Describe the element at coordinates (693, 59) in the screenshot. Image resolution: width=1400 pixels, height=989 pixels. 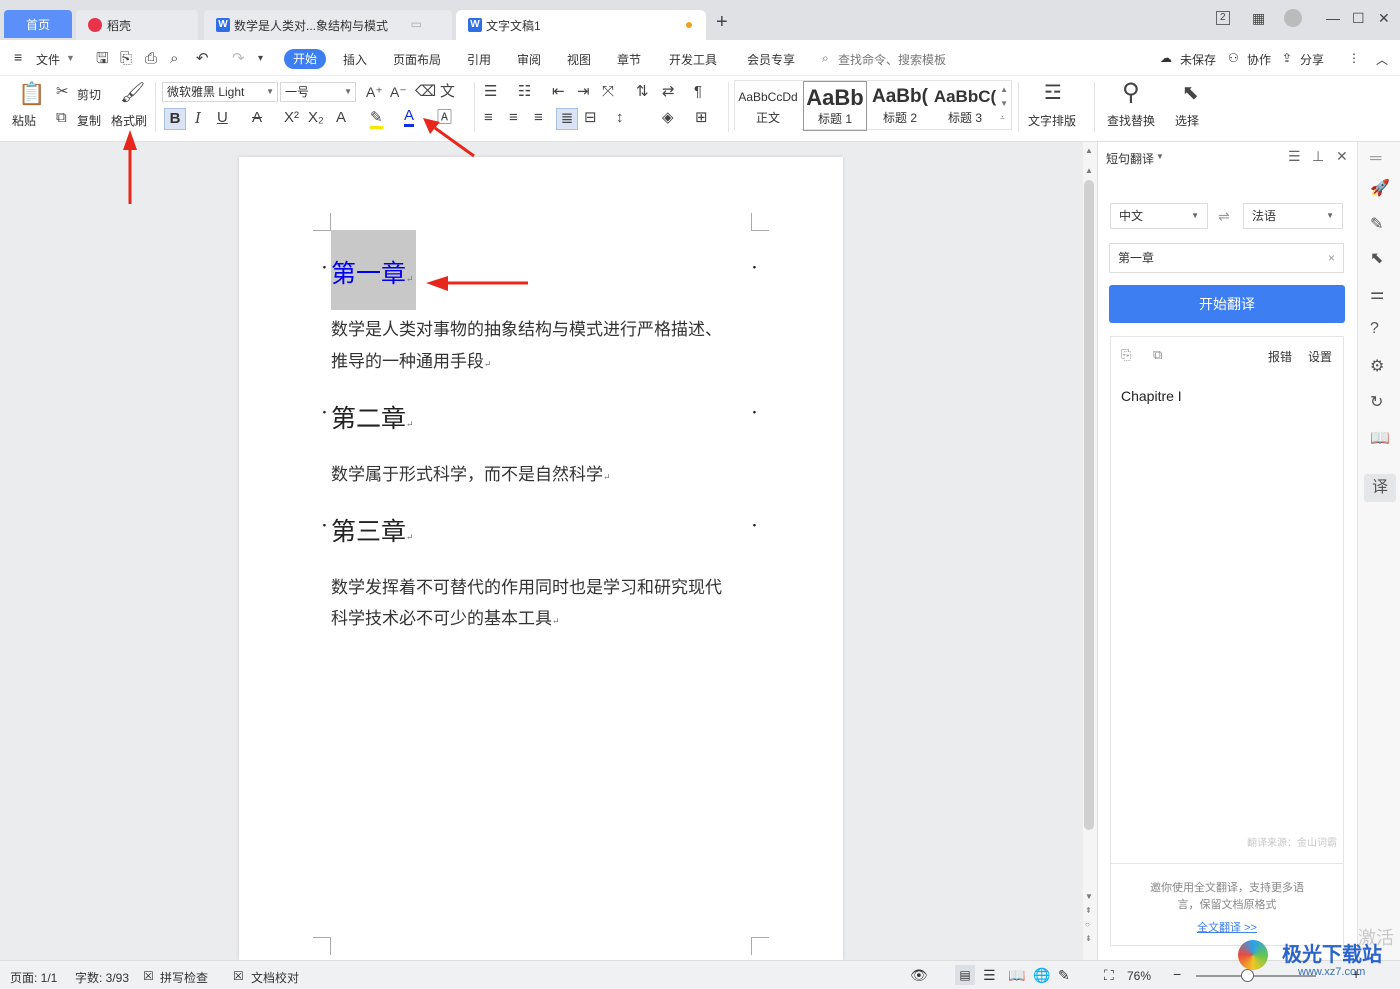
I see `menu-developer: 开发工具` at that location.